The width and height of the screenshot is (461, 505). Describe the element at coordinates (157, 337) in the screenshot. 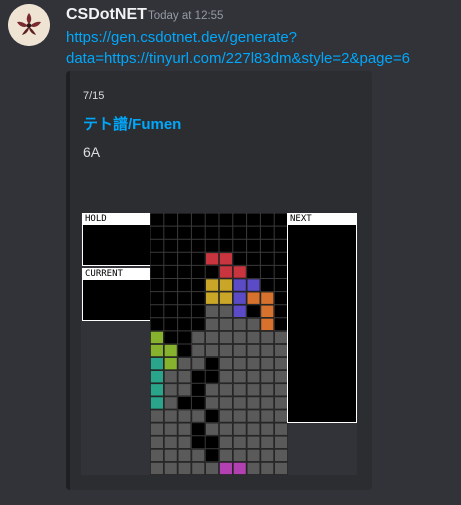

I see `piece-cell-S` at that location.